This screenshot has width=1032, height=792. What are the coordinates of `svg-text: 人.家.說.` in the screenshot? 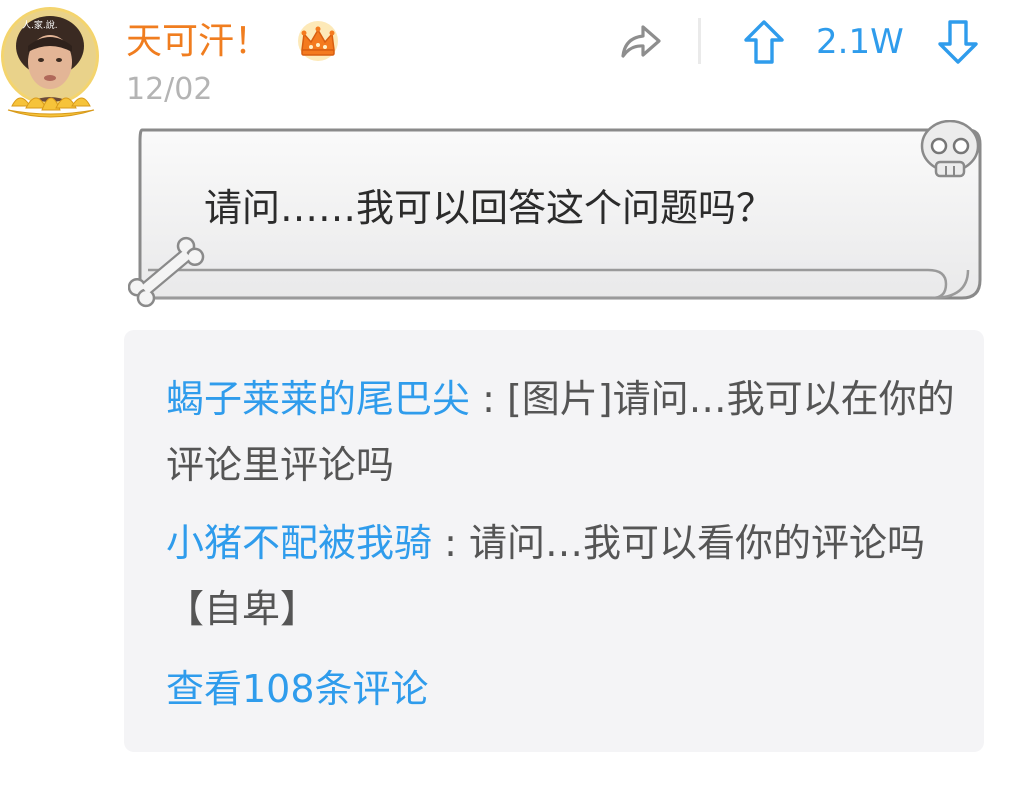 It's located at (40, 25).